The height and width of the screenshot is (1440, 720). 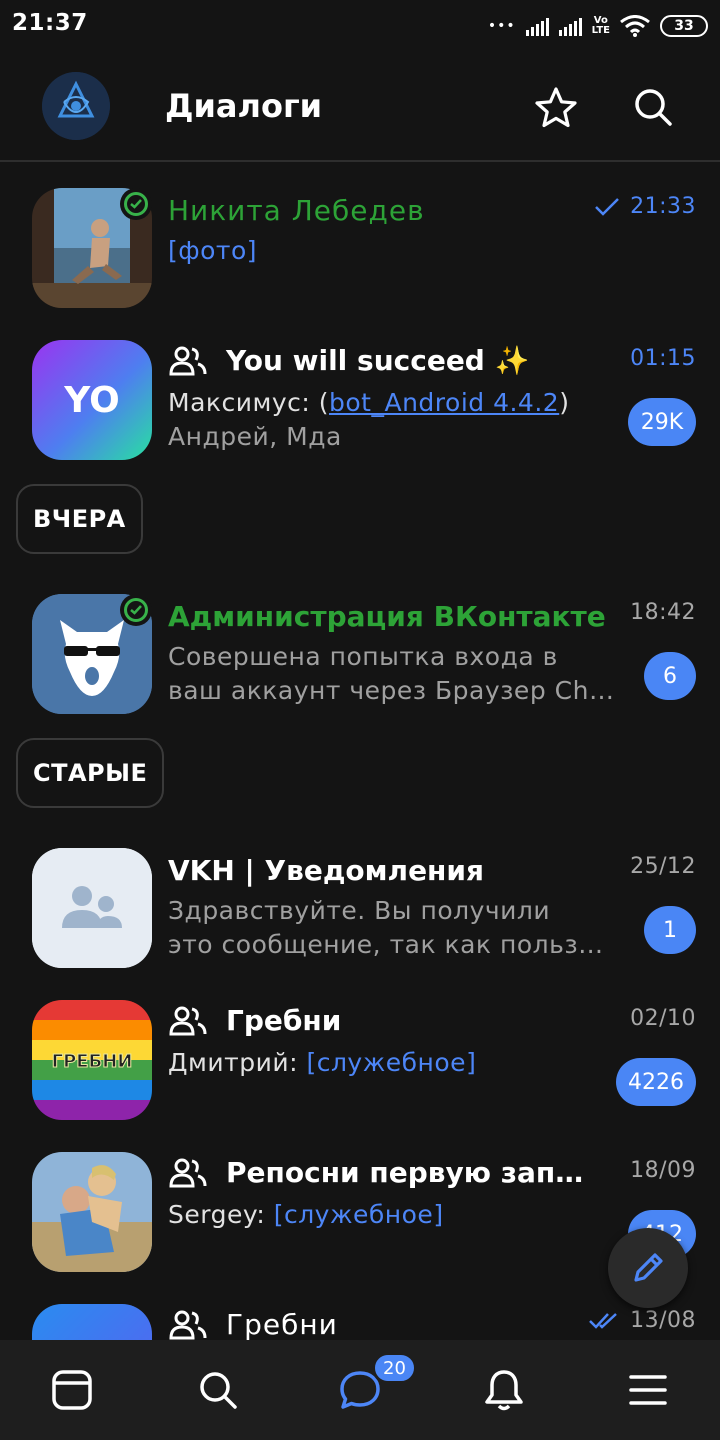 What do you see at coordinates (296, 210) in the screenshot?
I see `dialog-name: Никита Лебедев` at bounding box center [296, 210].